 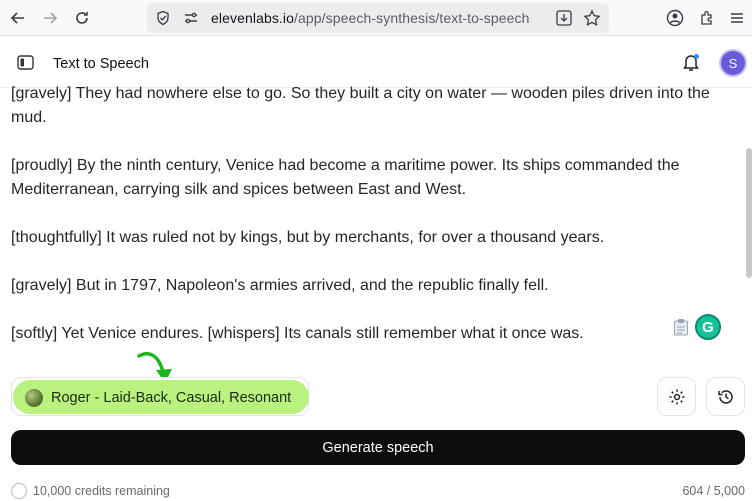 I want to click on avatar: S, so click(x=733, y=63).